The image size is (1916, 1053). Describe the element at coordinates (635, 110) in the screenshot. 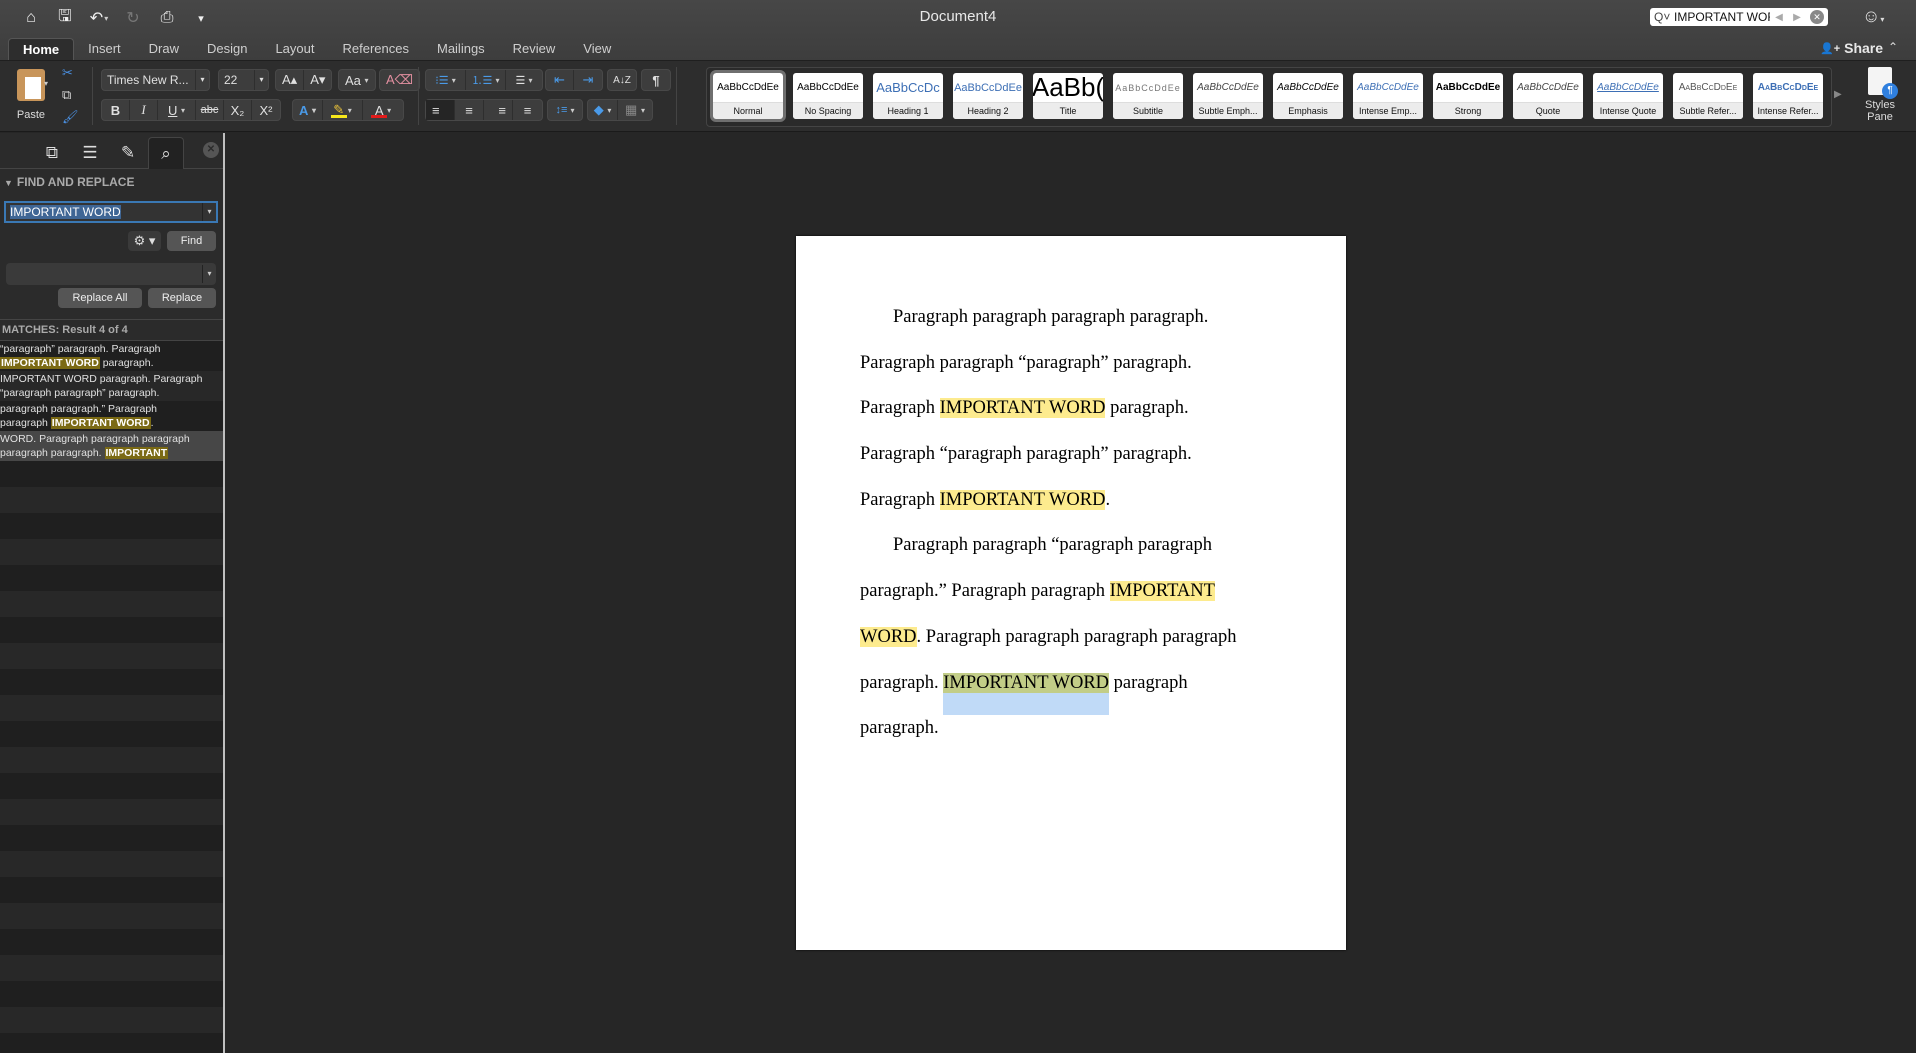

I see `borders-button: ▦ ▾` at that location.